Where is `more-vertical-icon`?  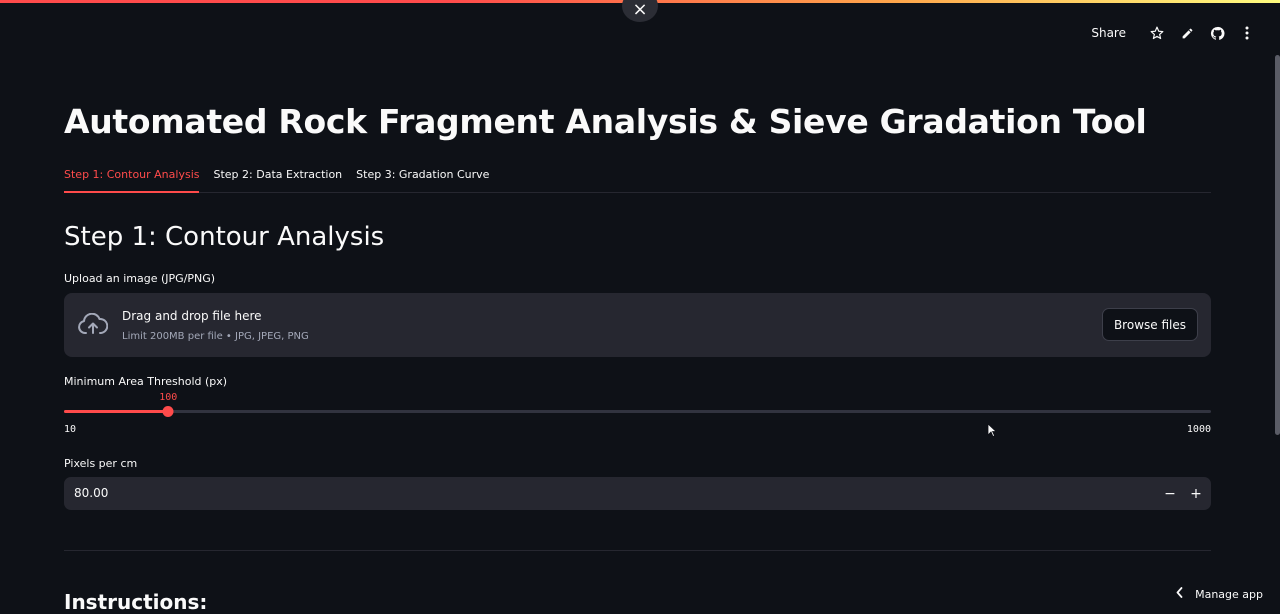 more-vertical-icon is located at coordinates (1247, 33).